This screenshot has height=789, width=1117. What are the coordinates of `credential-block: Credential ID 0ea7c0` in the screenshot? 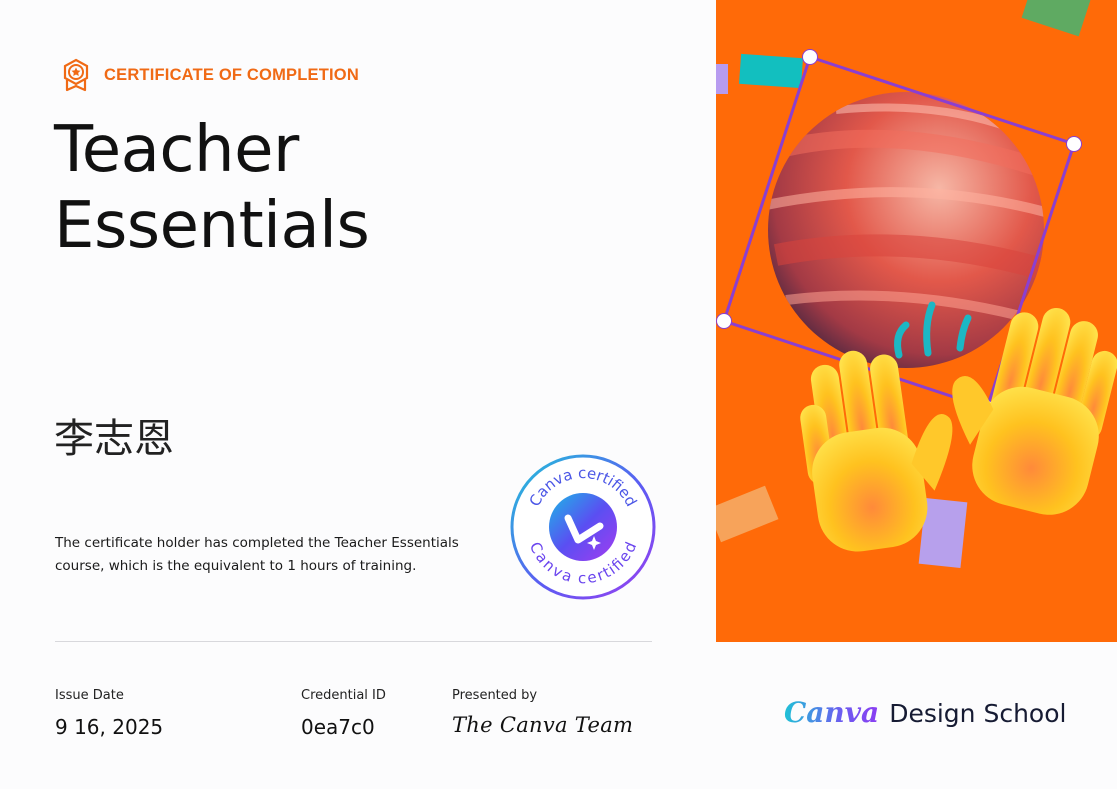 It's located at (343, 713).